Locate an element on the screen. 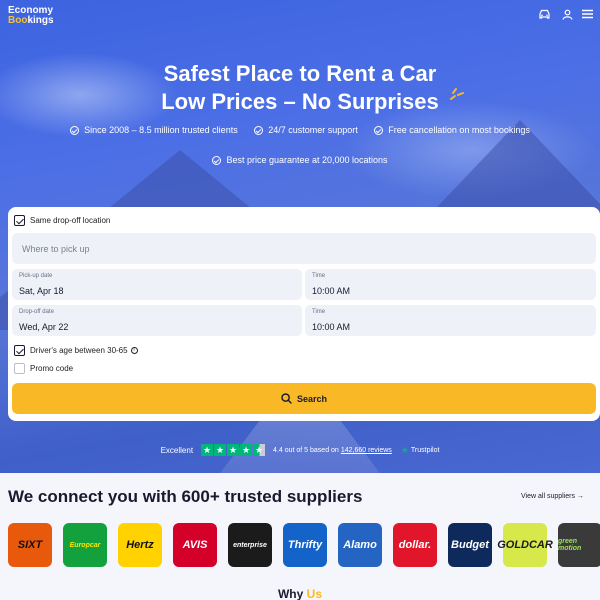  logo-line2: Bookings is located at coordinates (31, 20).